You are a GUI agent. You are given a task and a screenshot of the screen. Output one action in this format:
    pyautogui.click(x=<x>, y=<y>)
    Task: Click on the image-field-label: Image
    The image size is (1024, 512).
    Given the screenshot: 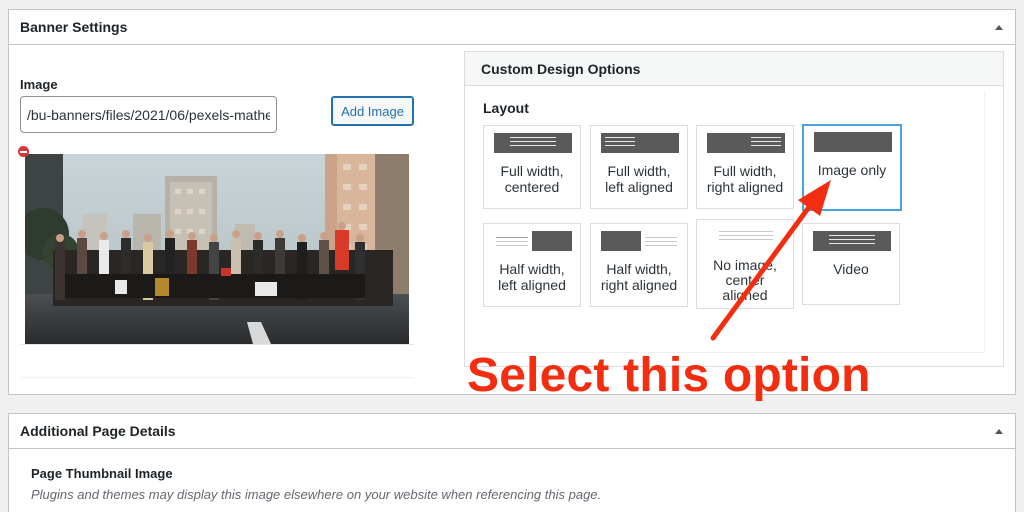 What is the action you would take?
    pyautogui.click(x=39, y=84)
    